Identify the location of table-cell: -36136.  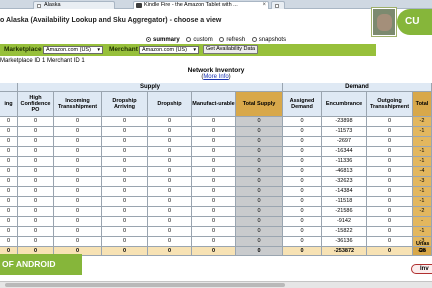
(344, 242).